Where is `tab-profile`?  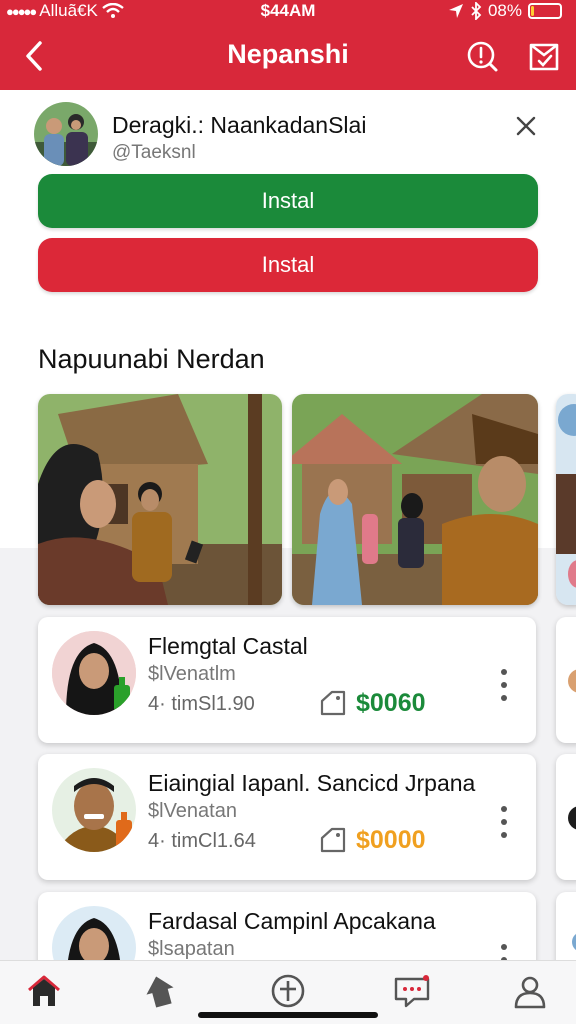
tab-profile is located at coordinates (530, 991).